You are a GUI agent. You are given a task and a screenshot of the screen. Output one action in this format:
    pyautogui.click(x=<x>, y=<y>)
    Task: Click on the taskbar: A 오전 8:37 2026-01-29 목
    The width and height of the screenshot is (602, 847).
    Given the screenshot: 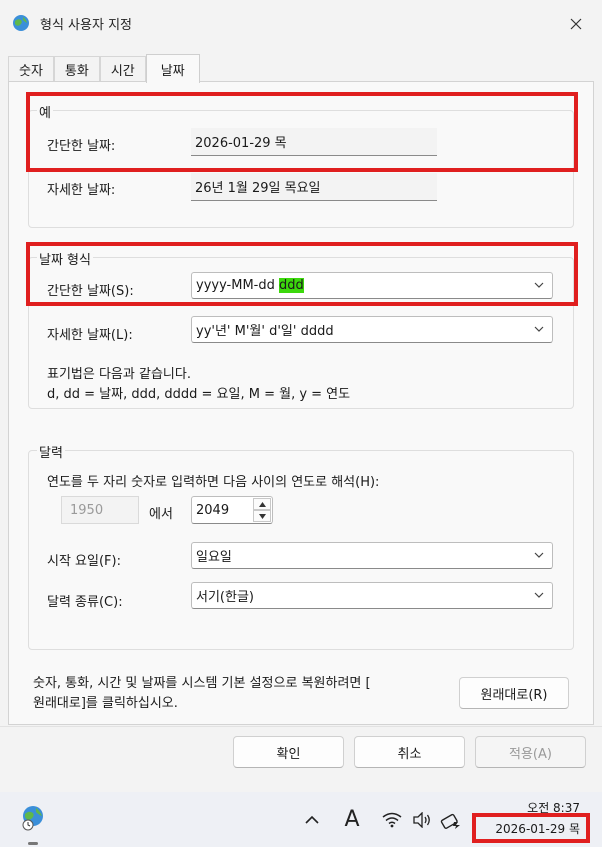 What is the action you would take?
    pyautogui.click(x=301, y=819)
    